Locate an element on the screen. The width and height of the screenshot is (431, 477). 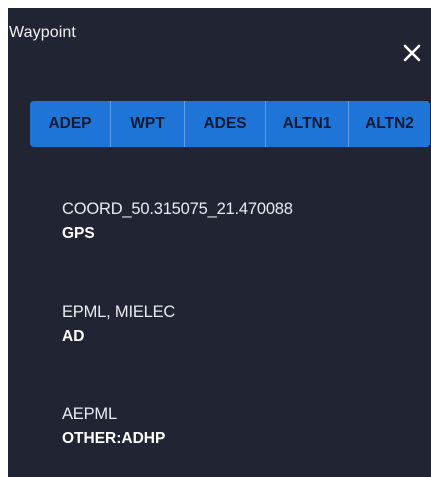
dialog-title: Waypoint is located at coordinates (42, 32).